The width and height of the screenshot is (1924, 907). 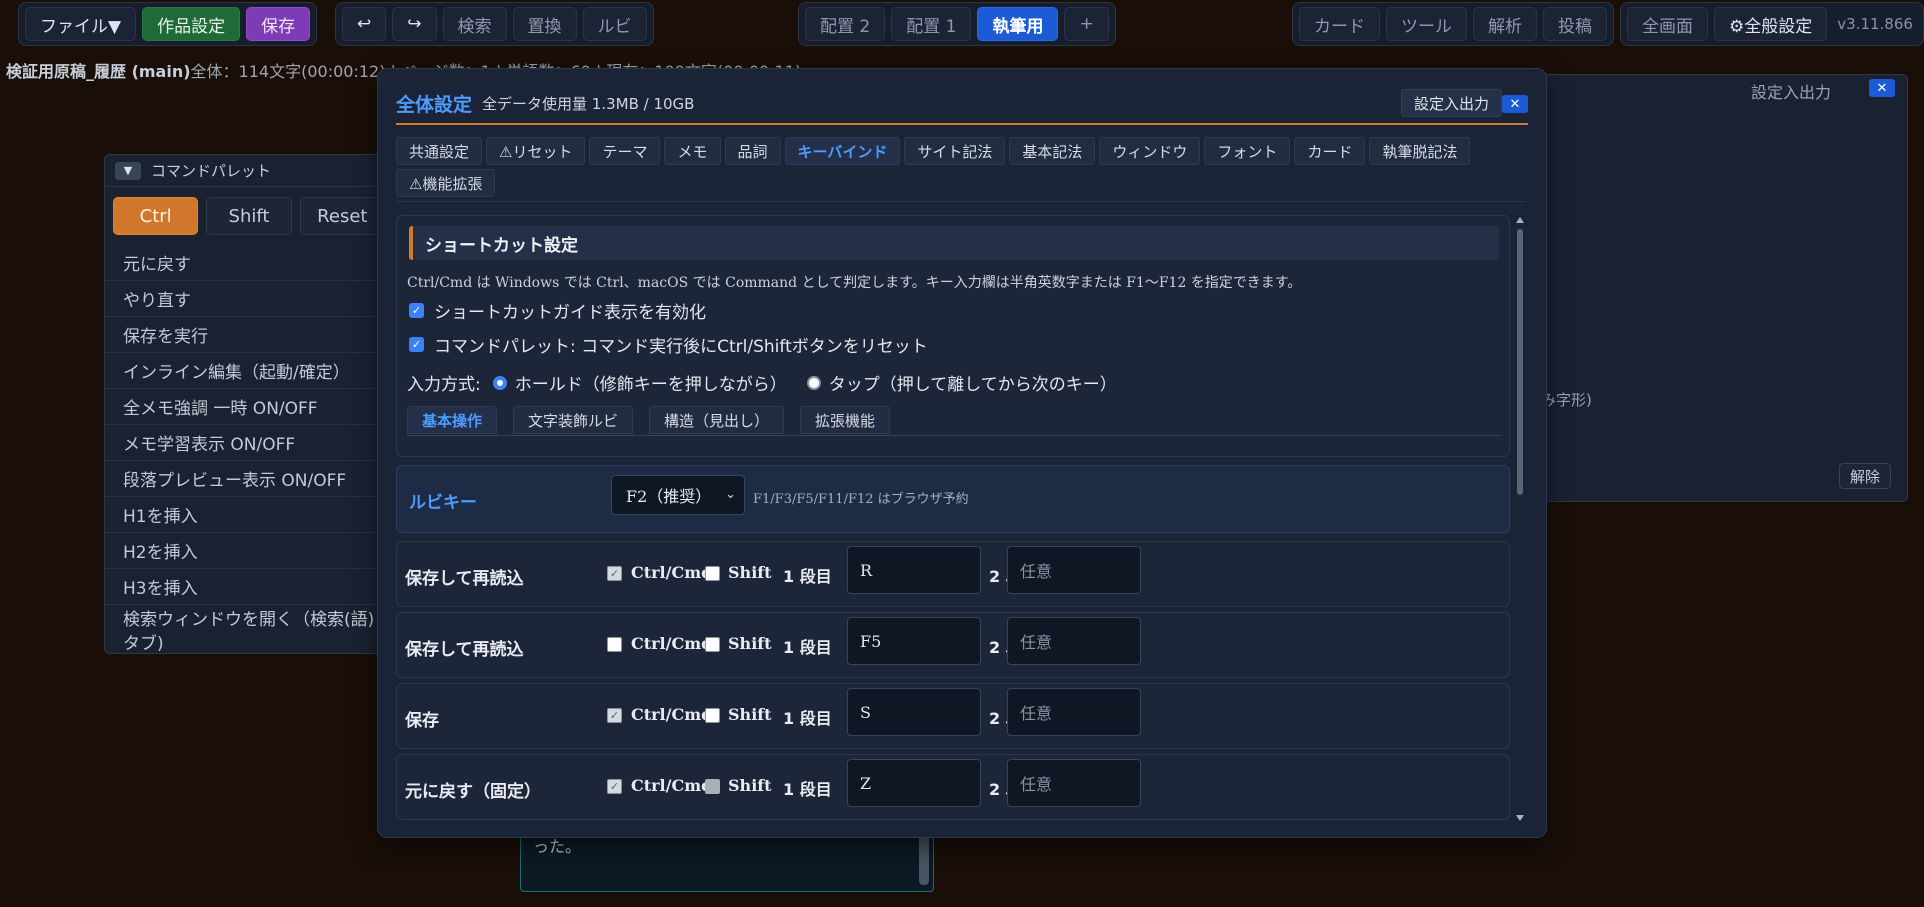 What do you see at coordinates (1420, 151) in the screenshot?
I see `tab-notation-removal: 執筆脱記法` at bounding box center [1420, 151].